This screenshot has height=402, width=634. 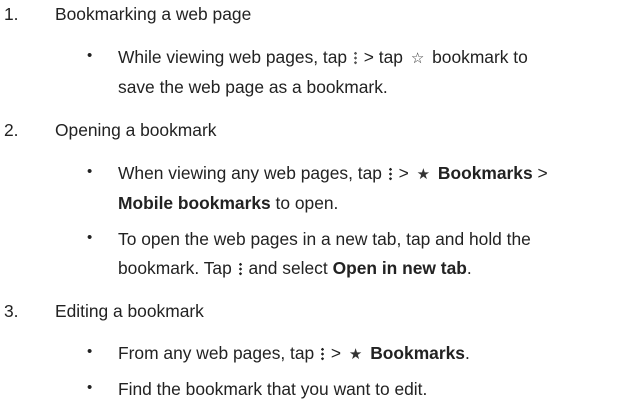 I want to click on bullet-2-1-bookmarks: Bookmarks, so click(x=485, y=173).